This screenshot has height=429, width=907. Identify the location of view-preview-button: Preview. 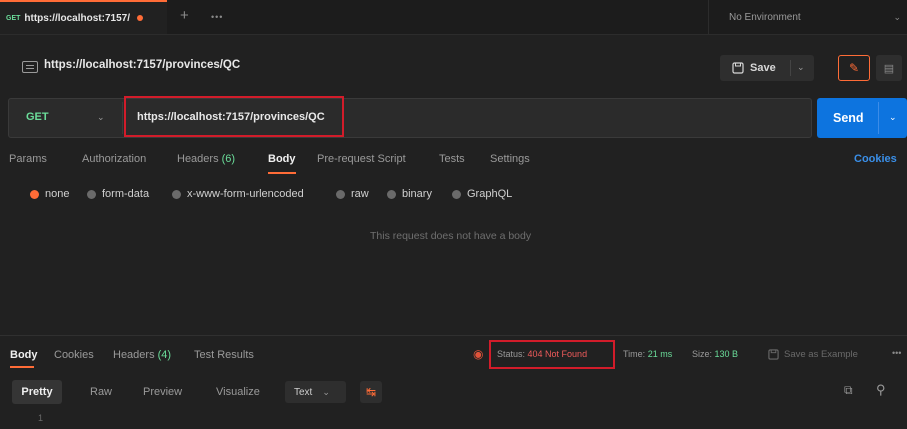
(162, 392).